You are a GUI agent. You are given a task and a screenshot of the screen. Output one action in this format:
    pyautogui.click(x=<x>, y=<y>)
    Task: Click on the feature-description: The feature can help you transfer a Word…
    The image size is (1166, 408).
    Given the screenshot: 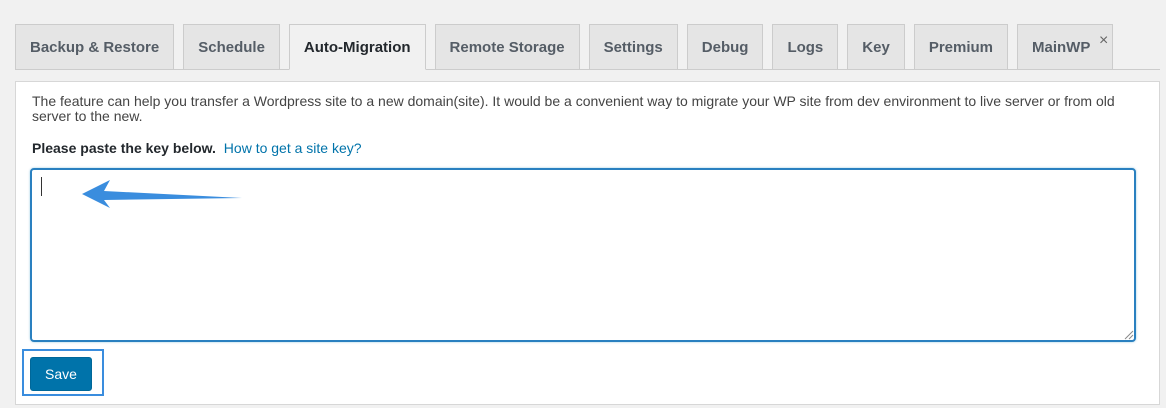 What is the action you would take?
    pyautogui.click(x=573, y=108)
    